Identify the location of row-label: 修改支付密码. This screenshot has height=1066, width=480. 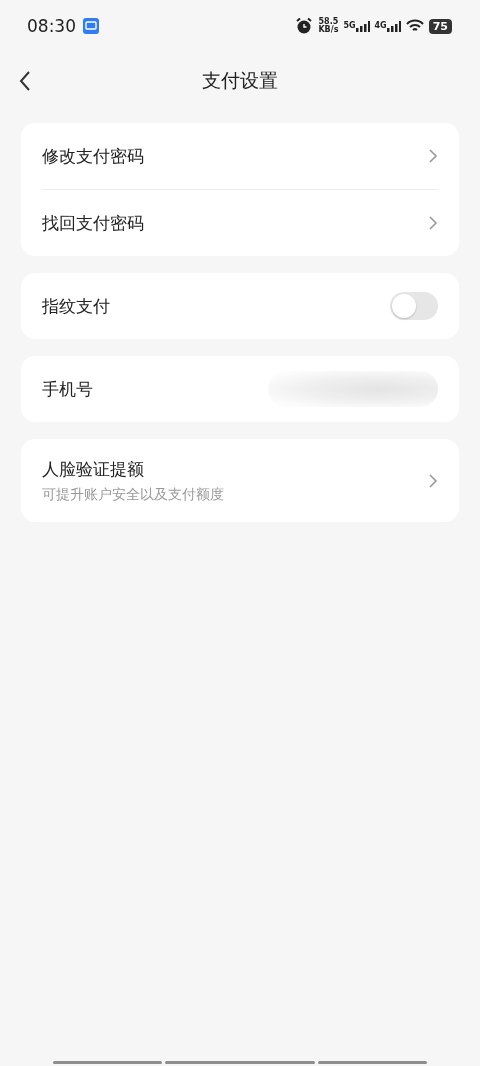
(93, 156).